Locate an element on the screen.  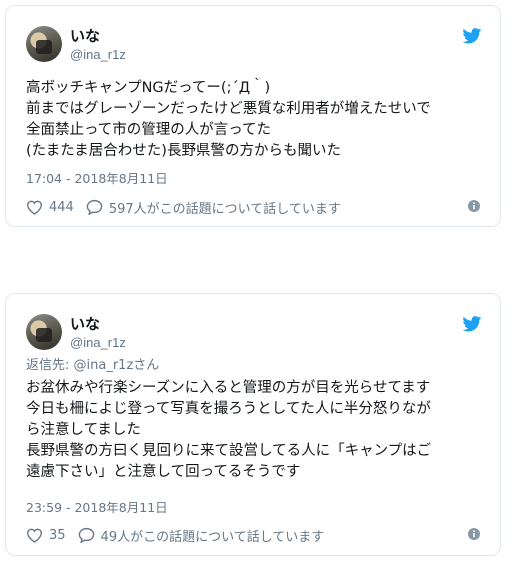
conversation-link: 597人がこの話題について話しています is located at coordinates (213, 207).